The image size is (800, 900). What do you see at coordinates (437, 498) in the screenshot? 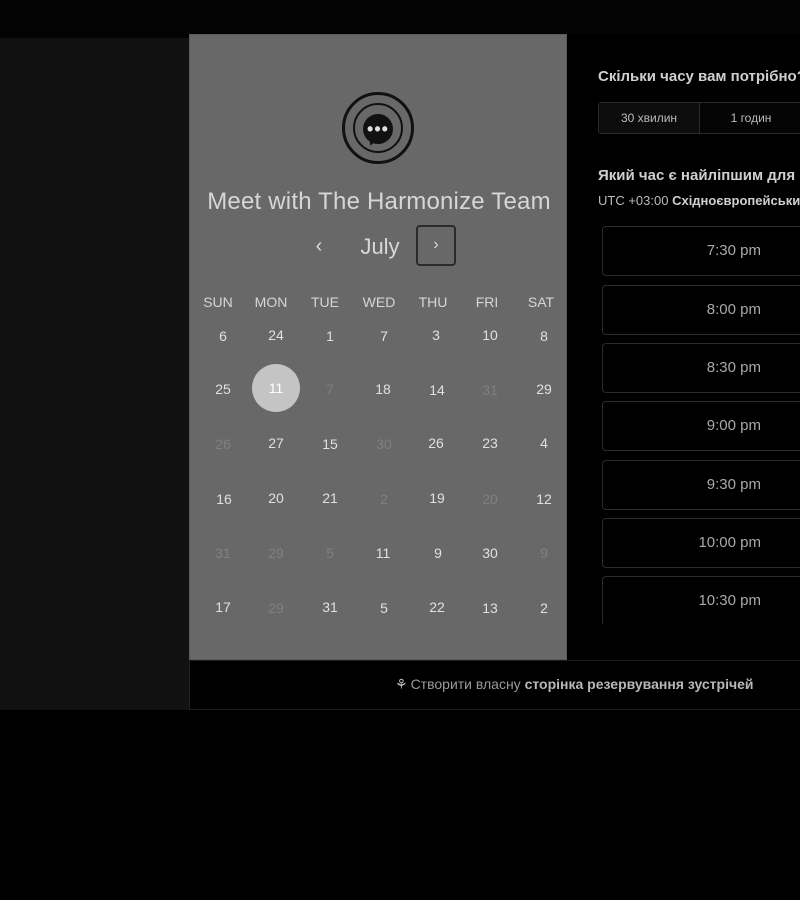
I see `calendar-day: 19` at bounding box center [437, 498].